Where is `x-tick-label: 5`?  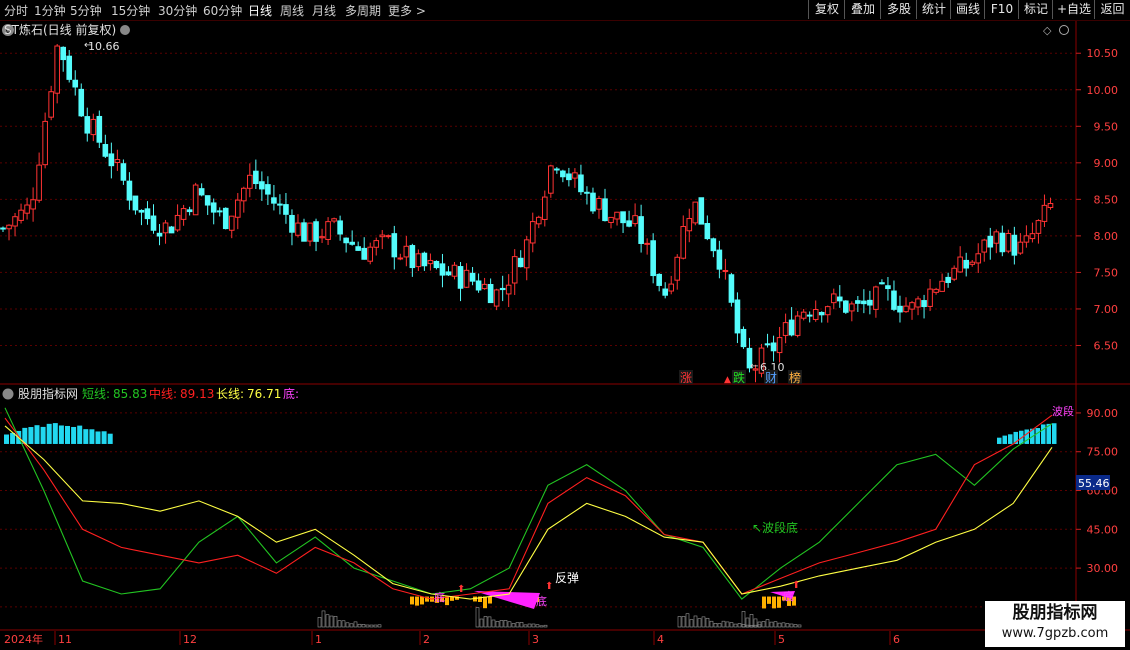 x-tick-label: 5 is located at coordinates (781, 639).